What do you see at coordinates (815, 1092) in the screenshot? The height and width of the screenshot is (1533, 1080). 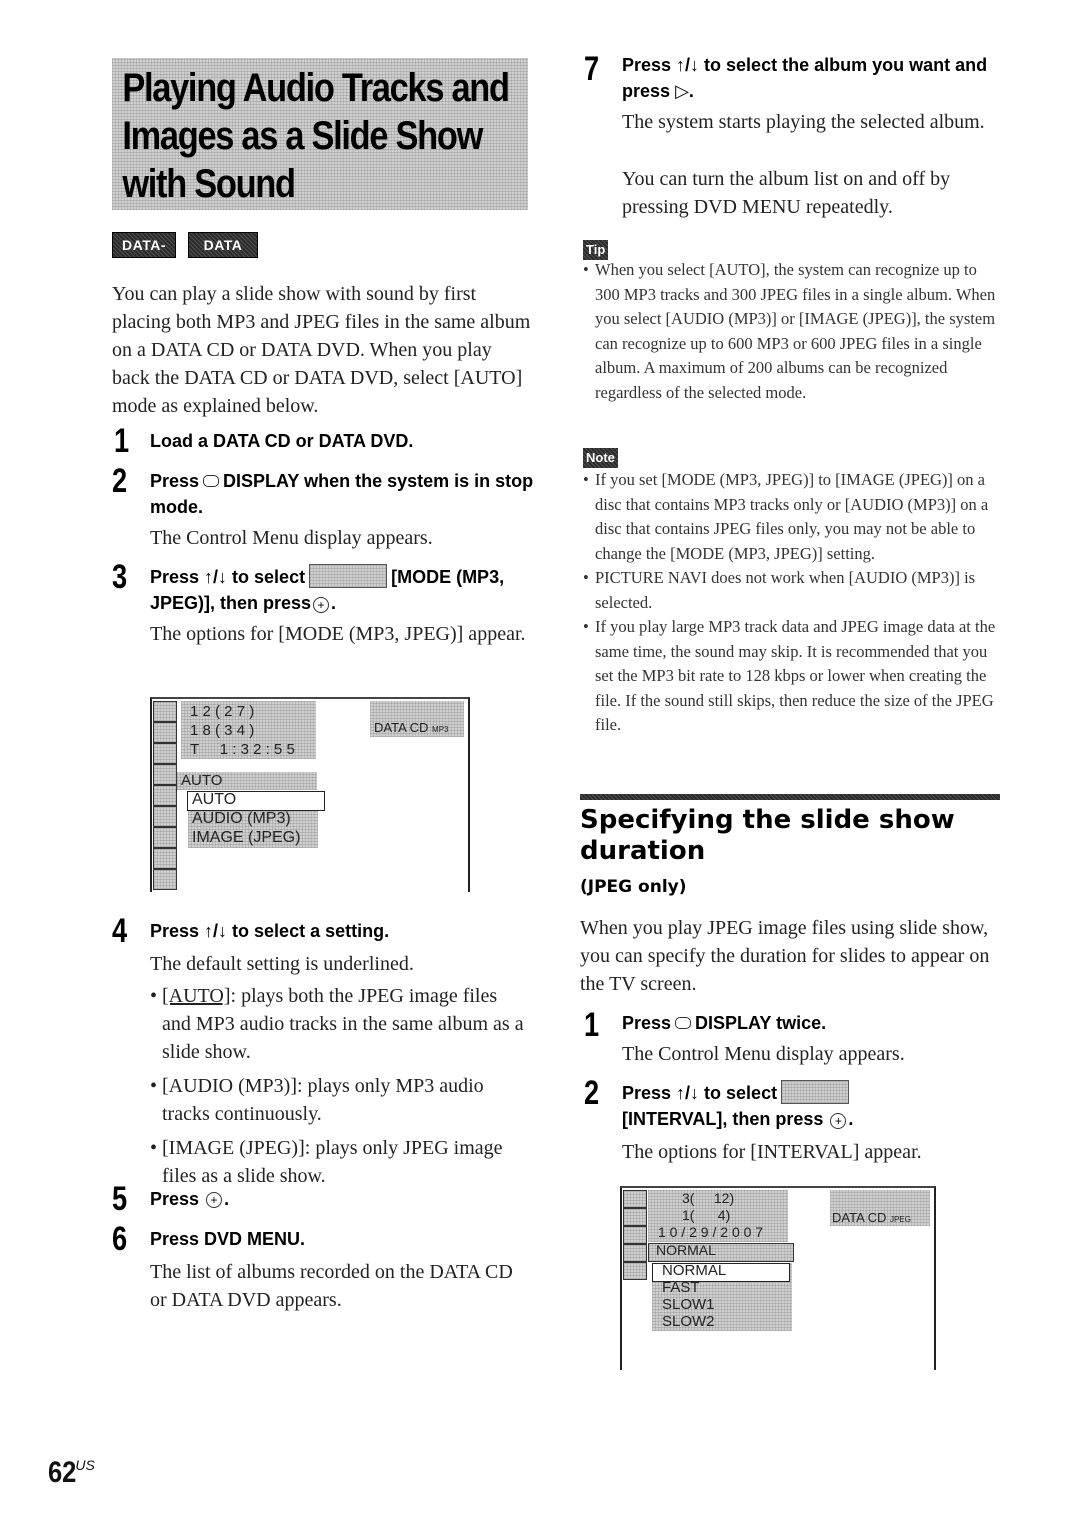 I see `interval-menu-icon` at bounding box center [815, 1092].